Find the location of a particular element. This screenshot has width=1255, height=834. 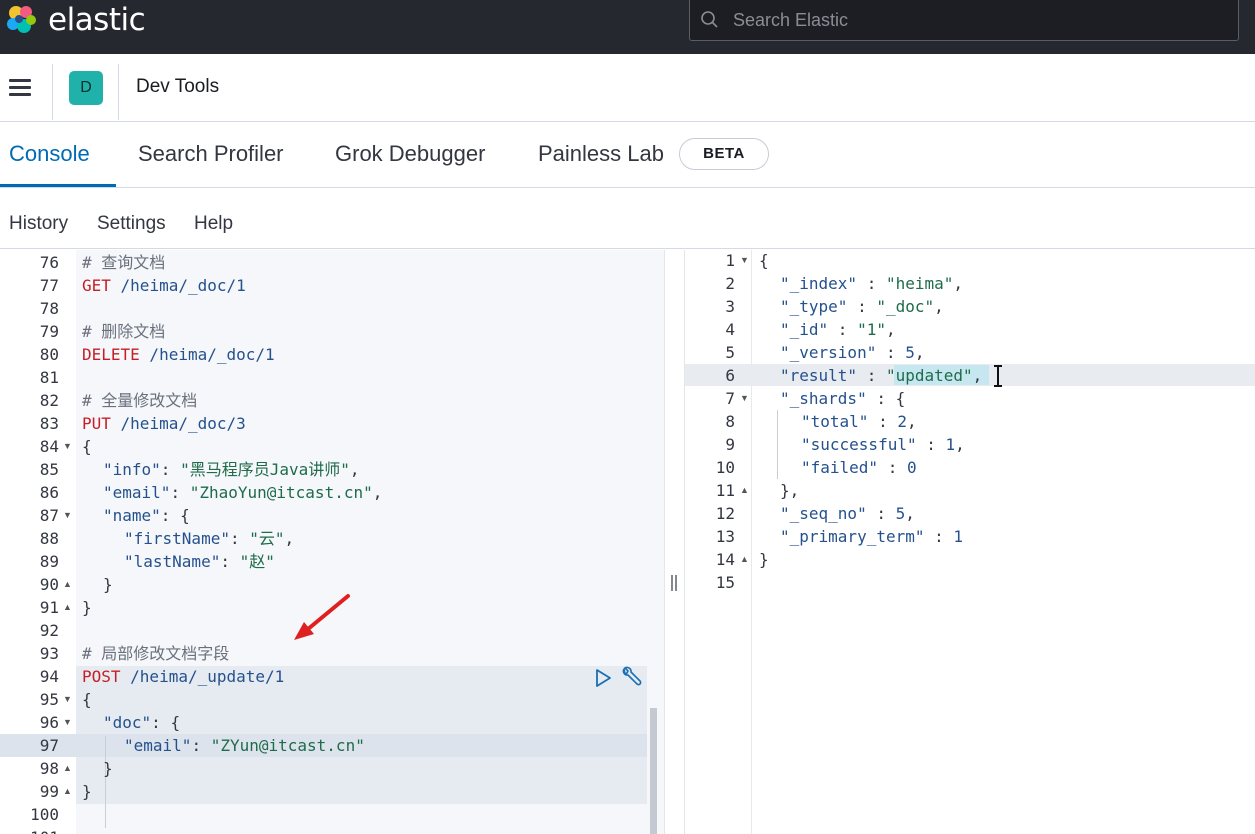

tab-painless-lab: Painless Lab is located at coordinates (601, 154).